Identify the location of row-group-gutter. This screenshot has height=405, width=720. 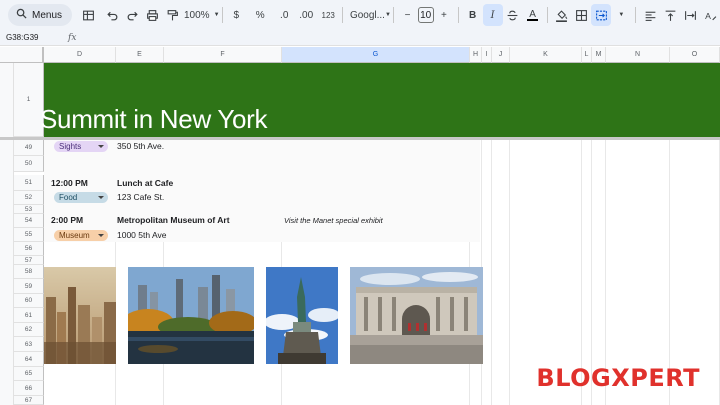
(7, 234).